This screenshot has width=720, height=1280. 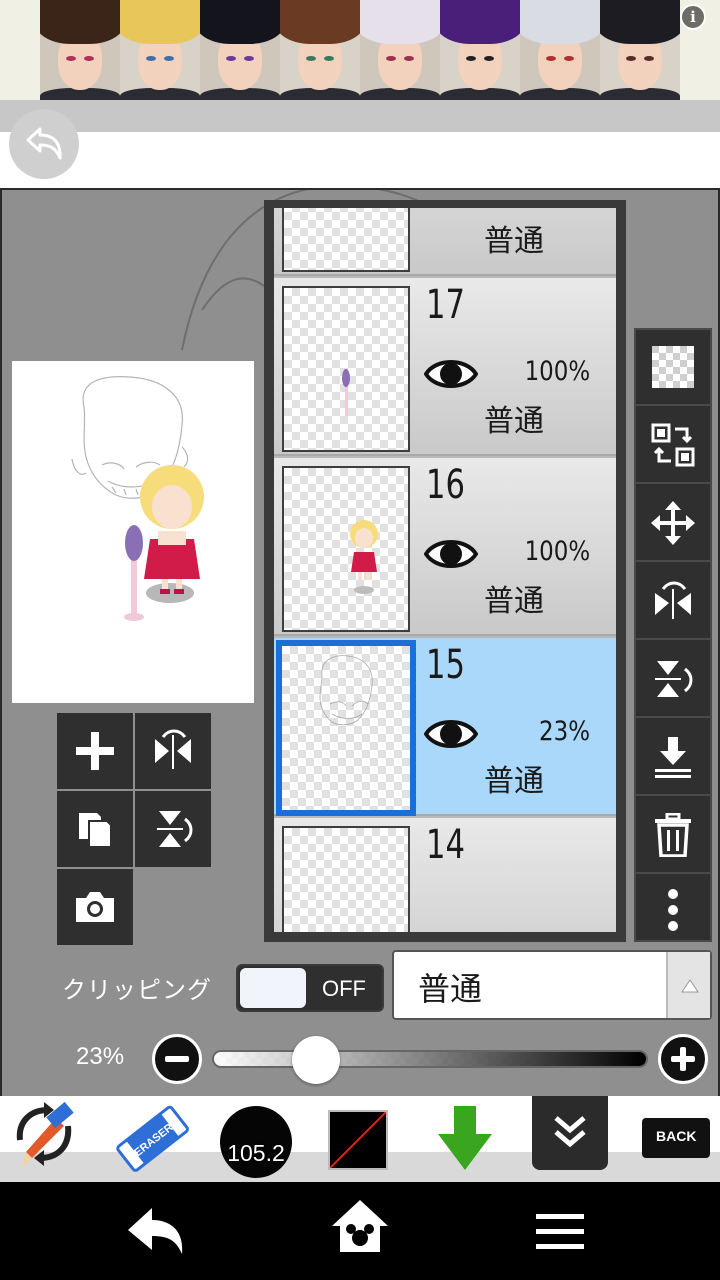 I want to click on nav-home-button, so click(x=360, y=1228).